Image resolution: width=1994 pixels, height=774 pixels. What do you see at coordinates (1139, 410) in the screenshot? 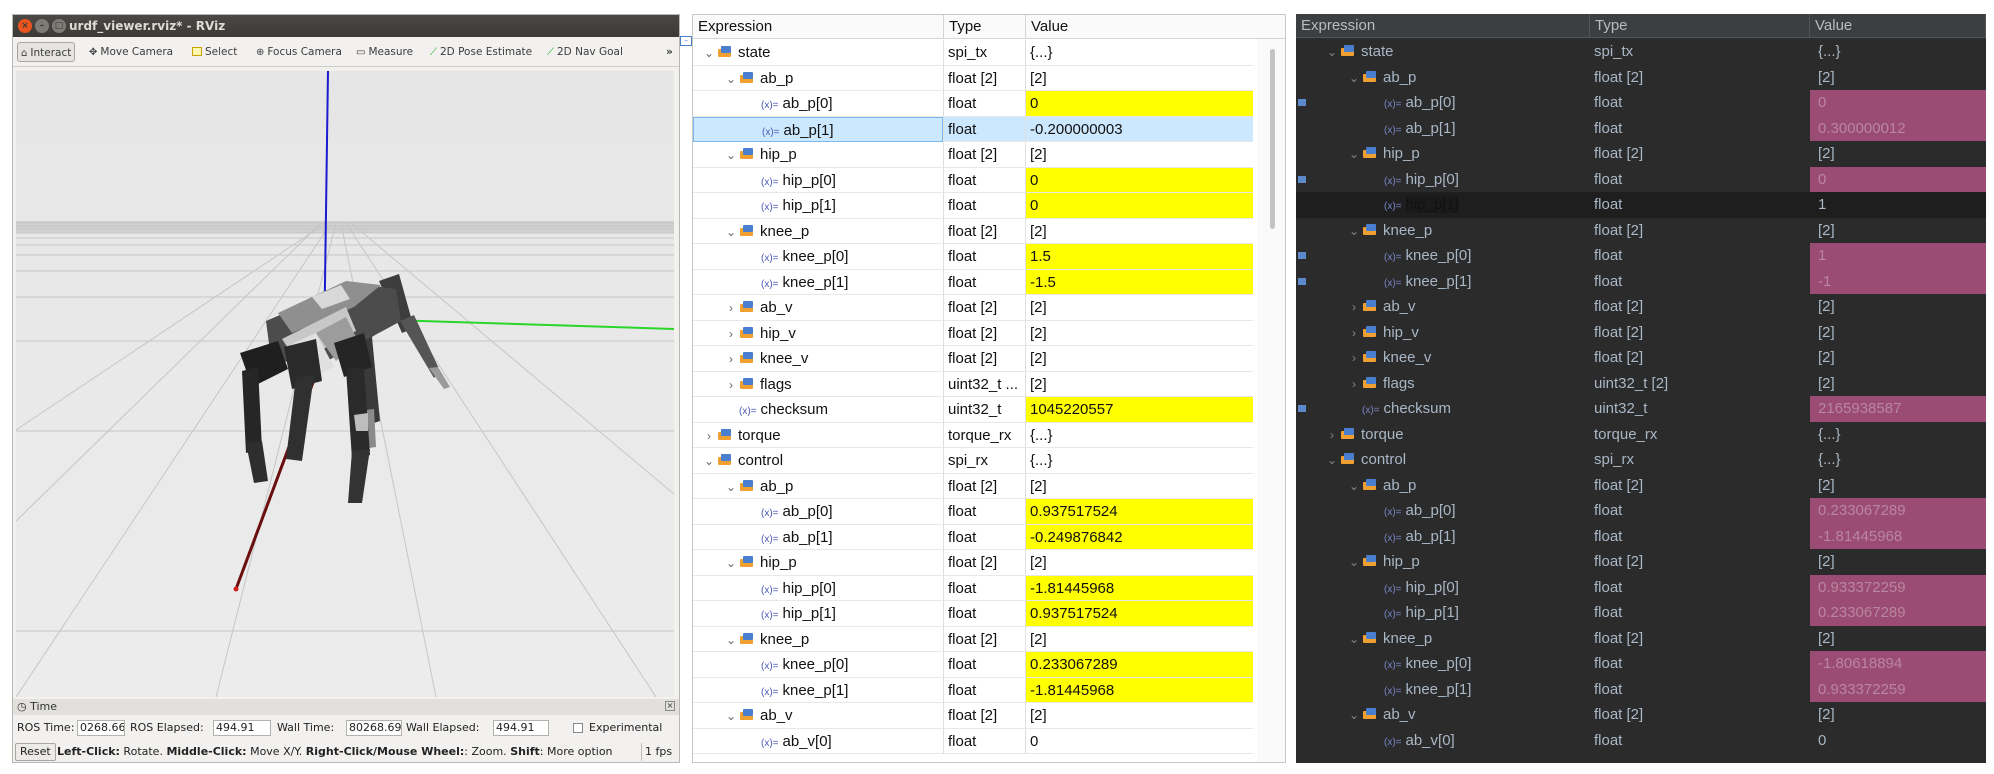
I see `value-cell: 1045220557` at bounding box center [1139, 410].